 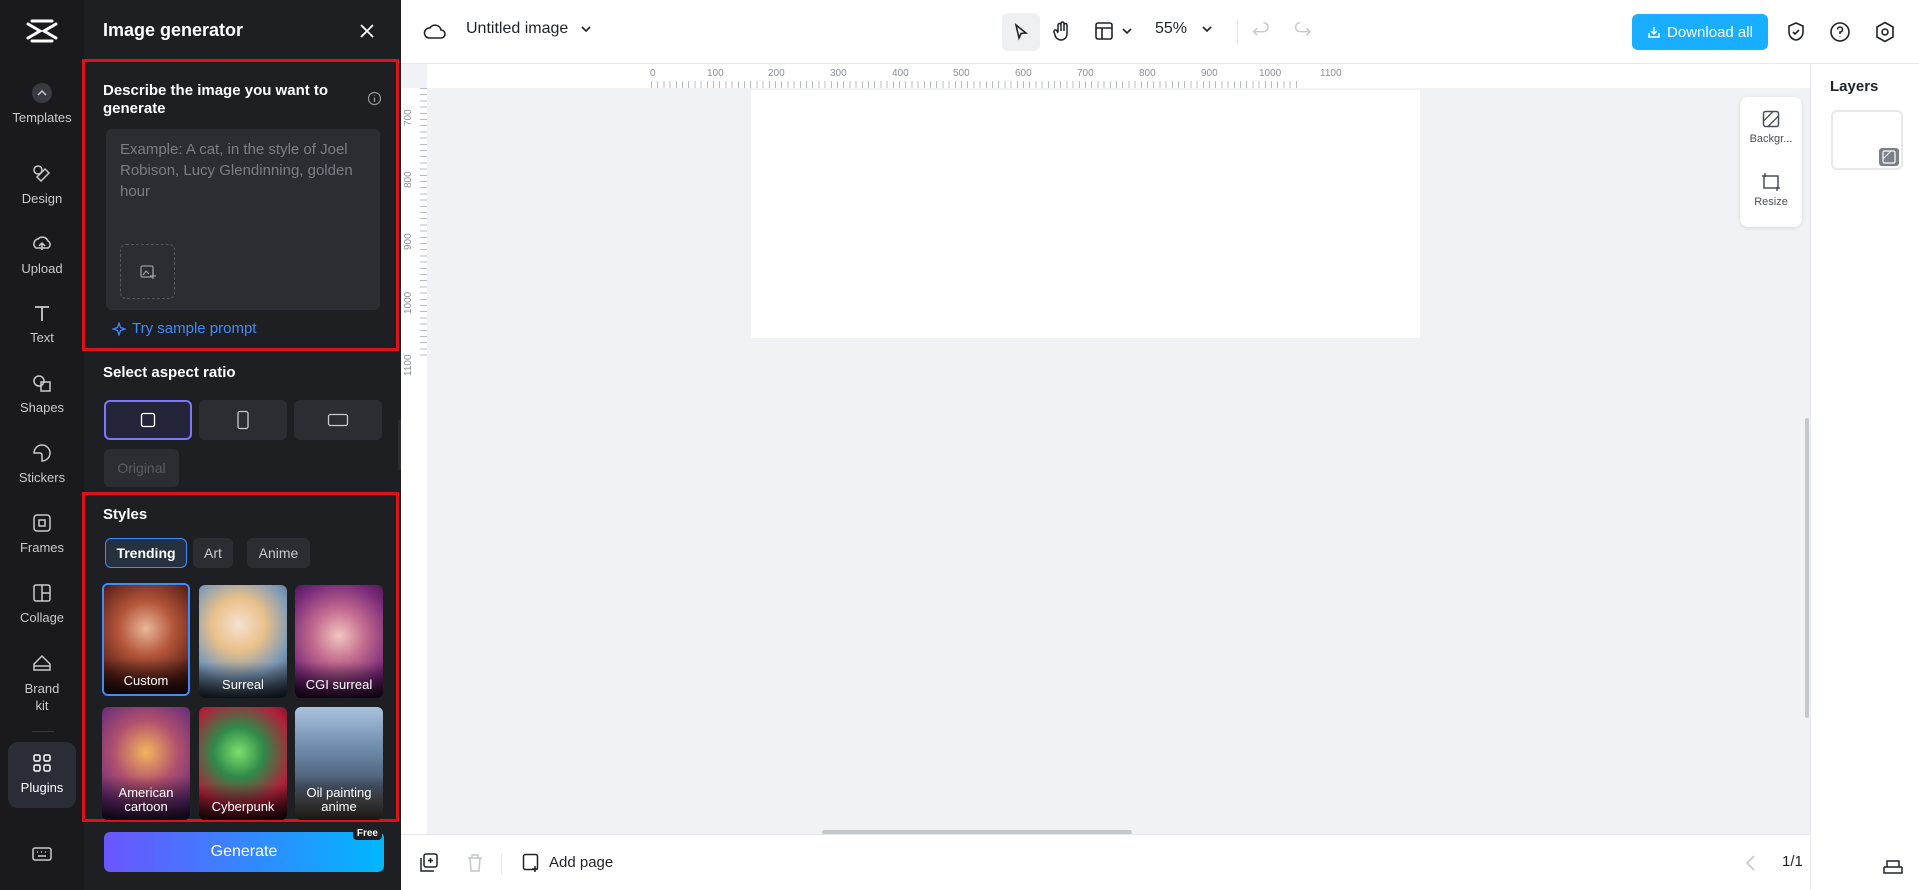 What do you see at coordinates (42, 403) in the screenshot?
I see `rail-item-shapes: Shapes` at bounding box center [42, 403].